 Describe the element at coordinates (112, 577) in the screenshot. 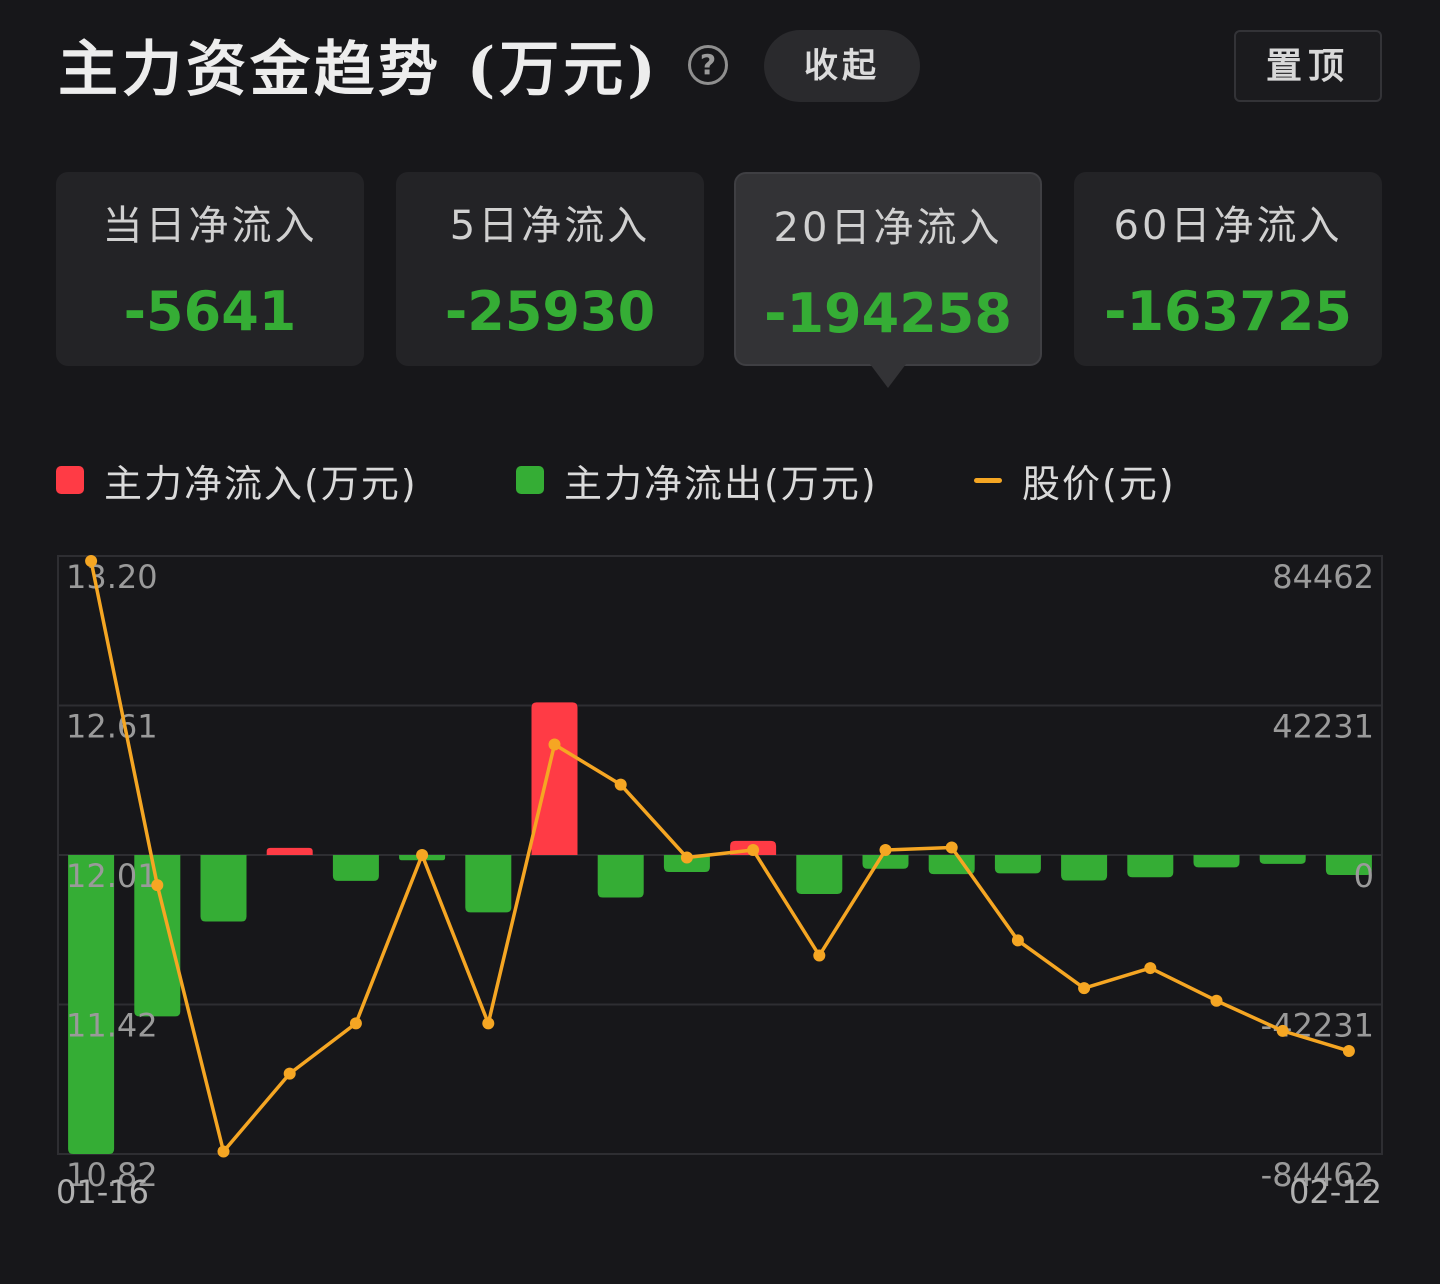

I see `left-axis-tick-label: 13.20` at that location.